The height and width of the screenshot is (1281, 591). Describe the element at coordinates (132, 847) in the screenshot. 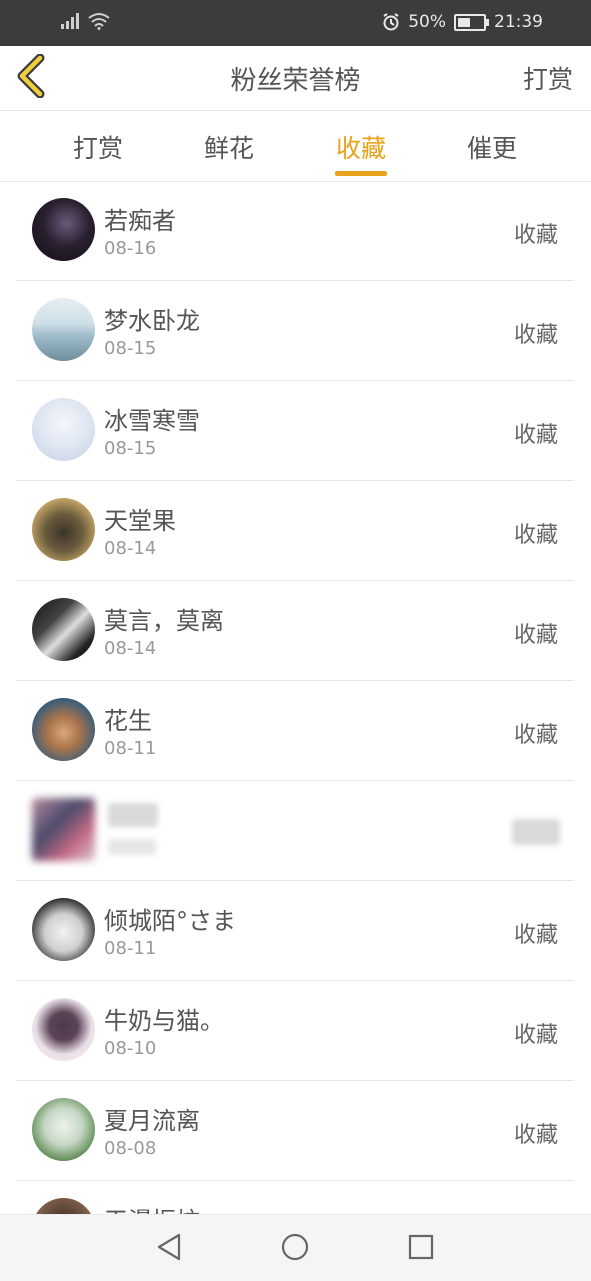

I see `redacted-date` at that location.